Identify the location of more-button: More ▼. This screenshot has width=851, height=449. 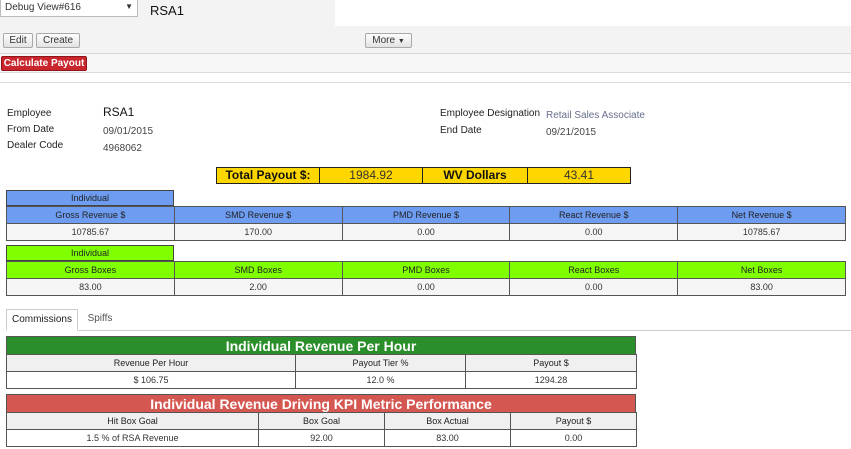
(388, 40).